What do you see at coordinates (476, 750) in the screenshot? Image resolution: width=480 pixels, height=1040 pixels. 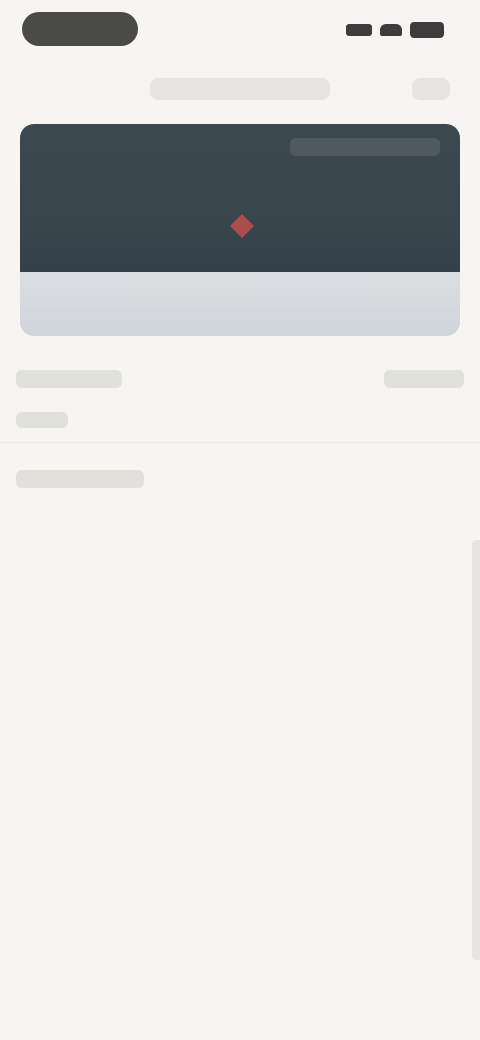 I see `scrollbar` at bounding box center [476, 750].